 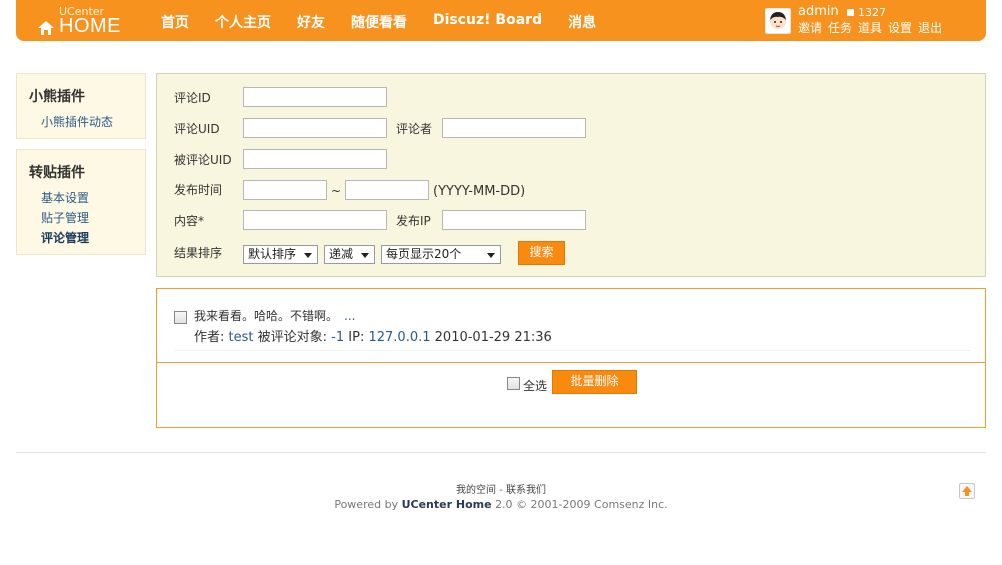 I want to click on footer-dash: -, so click(x=501, y=490).